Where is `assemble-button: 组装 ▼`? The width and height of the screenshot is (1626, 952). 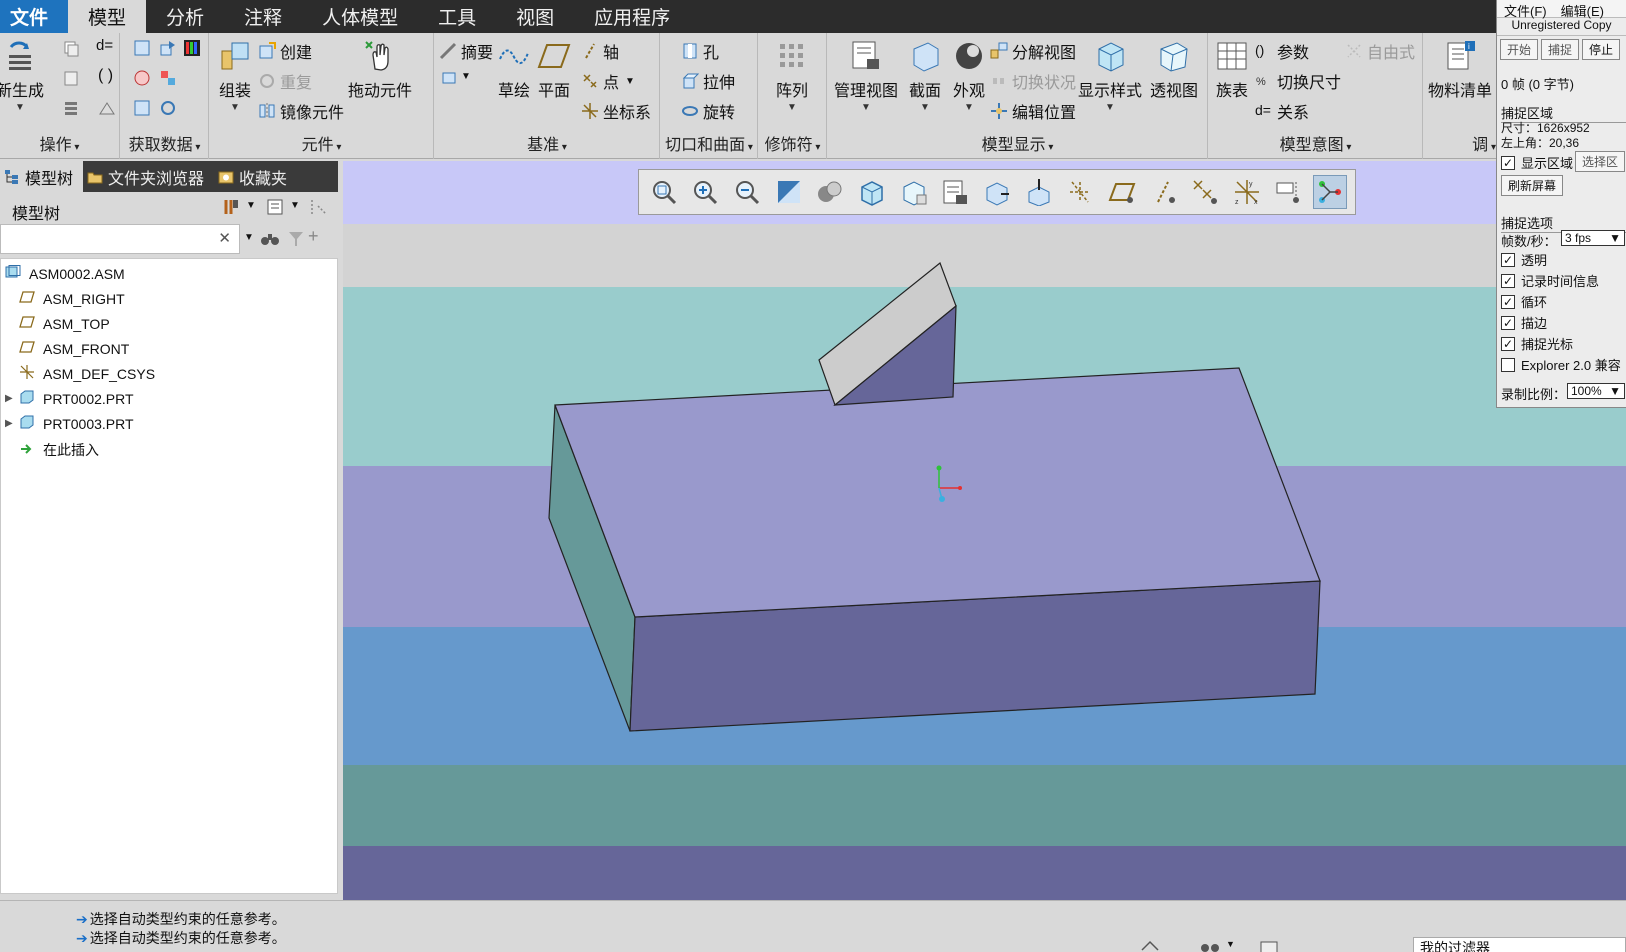
assemble-button: 组装 ▼ is located at coordinates (235, 76).